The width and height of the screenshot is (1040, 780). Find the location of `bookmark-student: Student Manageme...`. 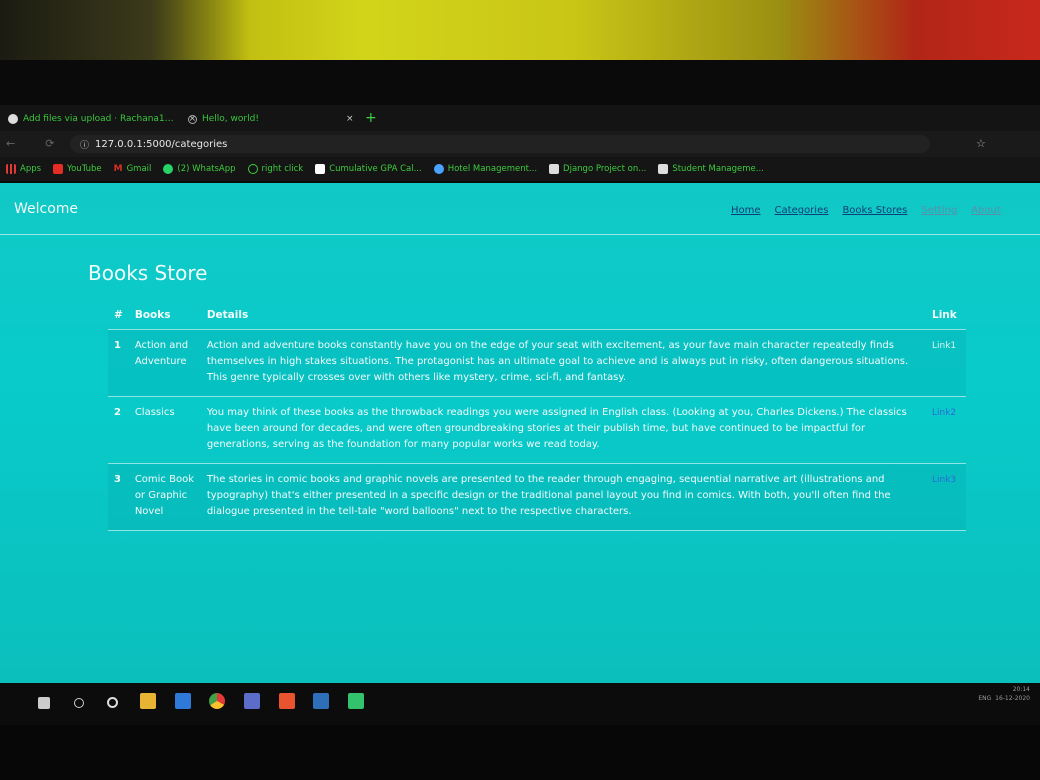

bookmark-student: Student Manageme... is located at coordinates (711, 169).